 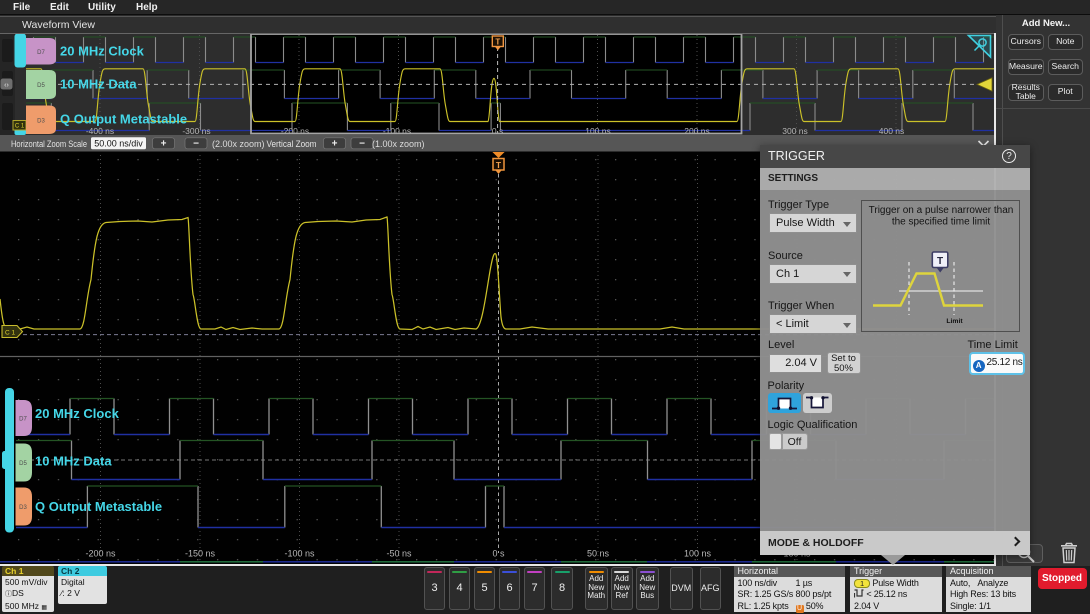 What do you see at coordinates (100, 131) in the screenshot?
I see `svg-text: -400 ns` at bounding box center [100, 131].